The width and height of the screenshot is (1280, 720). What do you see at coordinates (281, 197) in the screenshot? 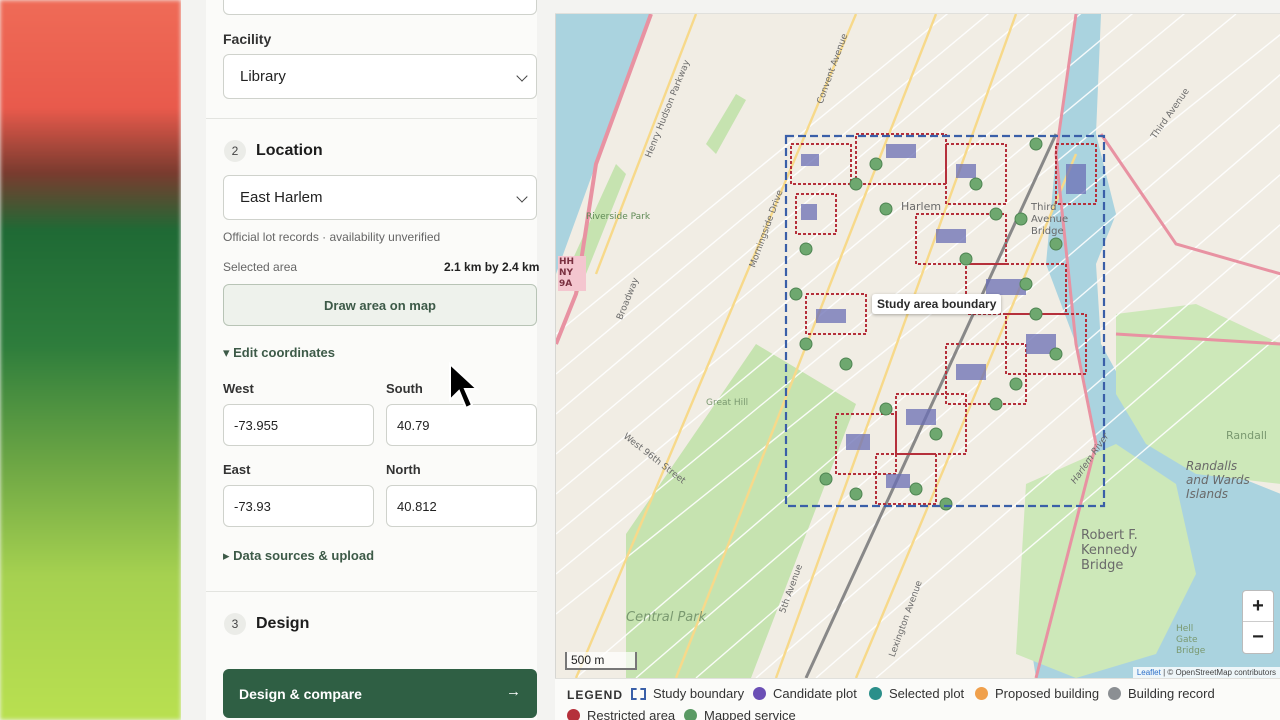
I see `location-value: East Harlem` at bounding box center [281, 197].